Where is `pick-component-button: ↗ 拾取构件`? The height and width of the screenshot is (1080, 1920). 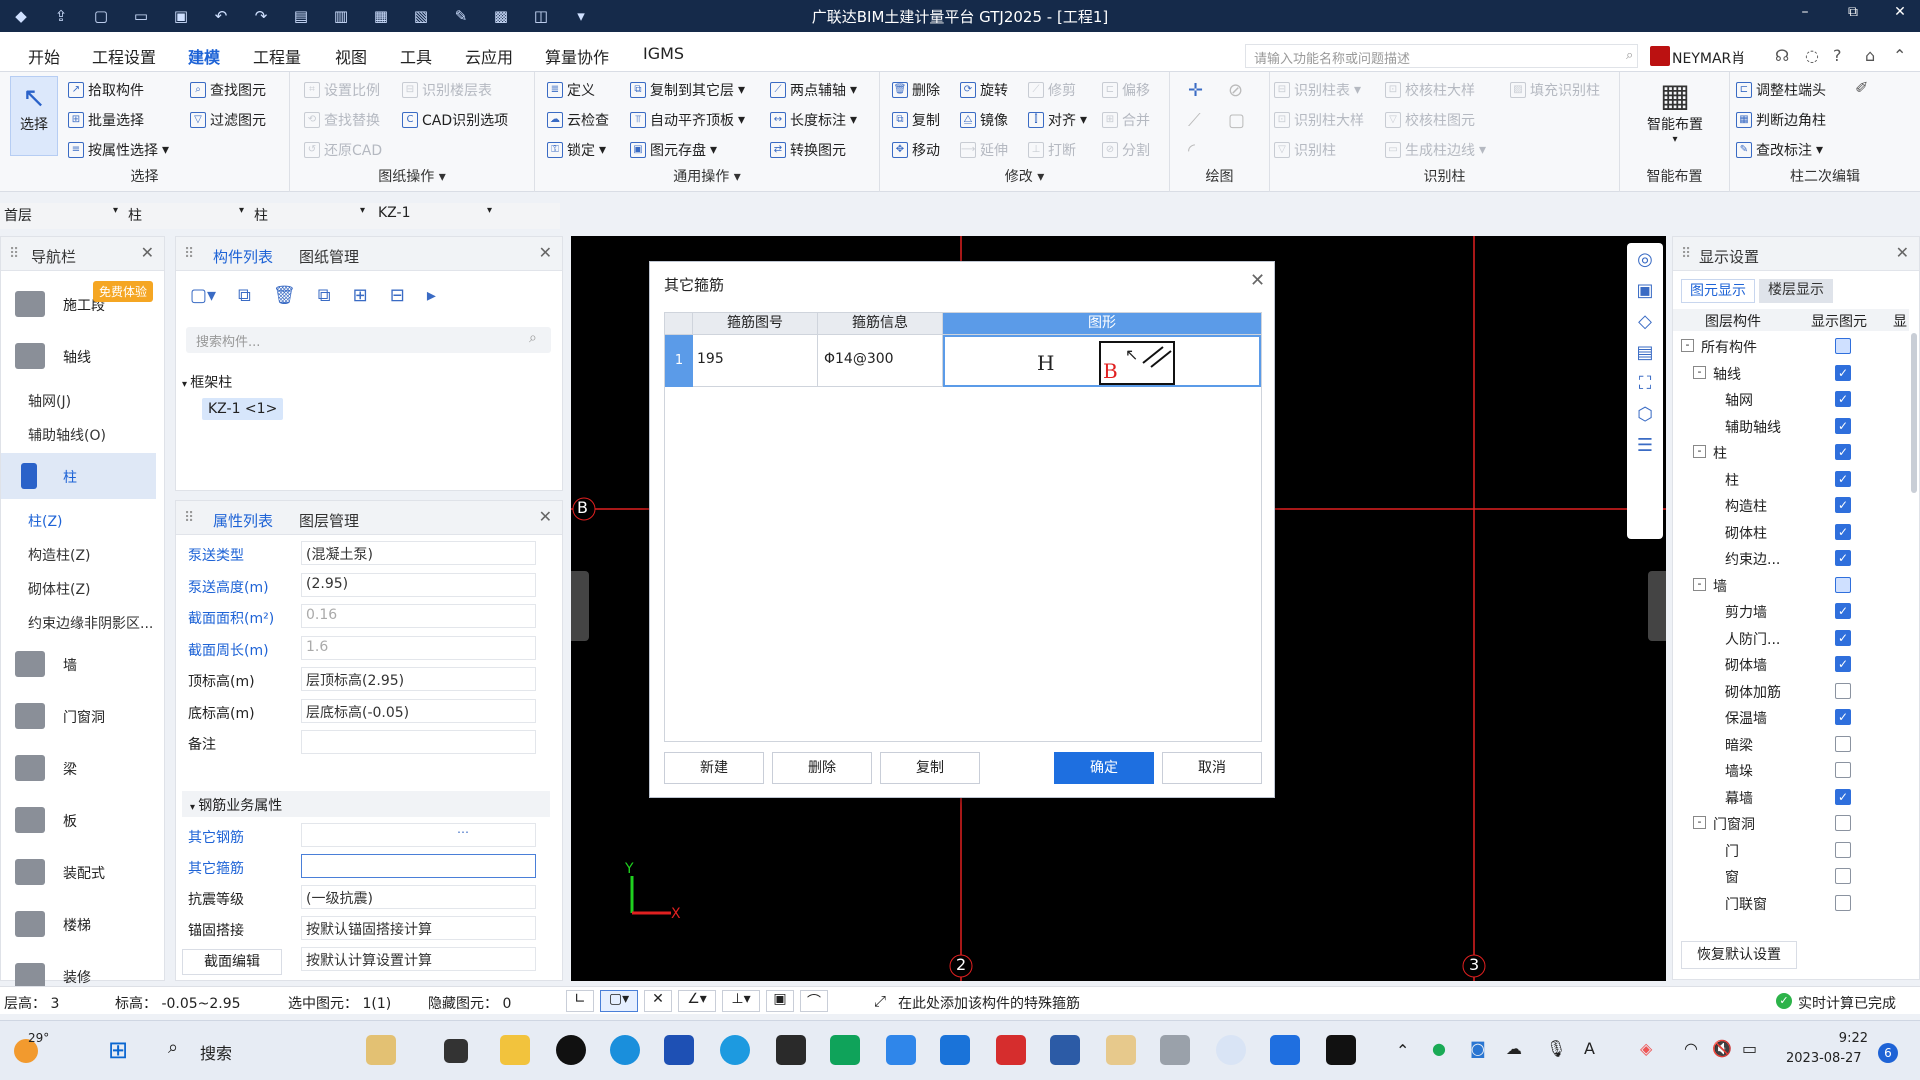 pick-component-button: ↗ 拾取构件 is located at coordinates (106, 90).